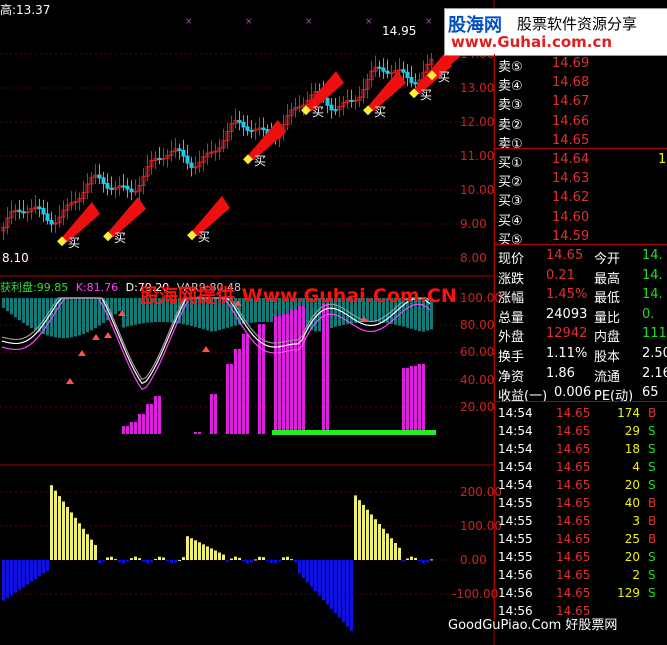 The width and height of the screenshot is (667, 645). I want to click on green-zone-bar, so click(354, 432).